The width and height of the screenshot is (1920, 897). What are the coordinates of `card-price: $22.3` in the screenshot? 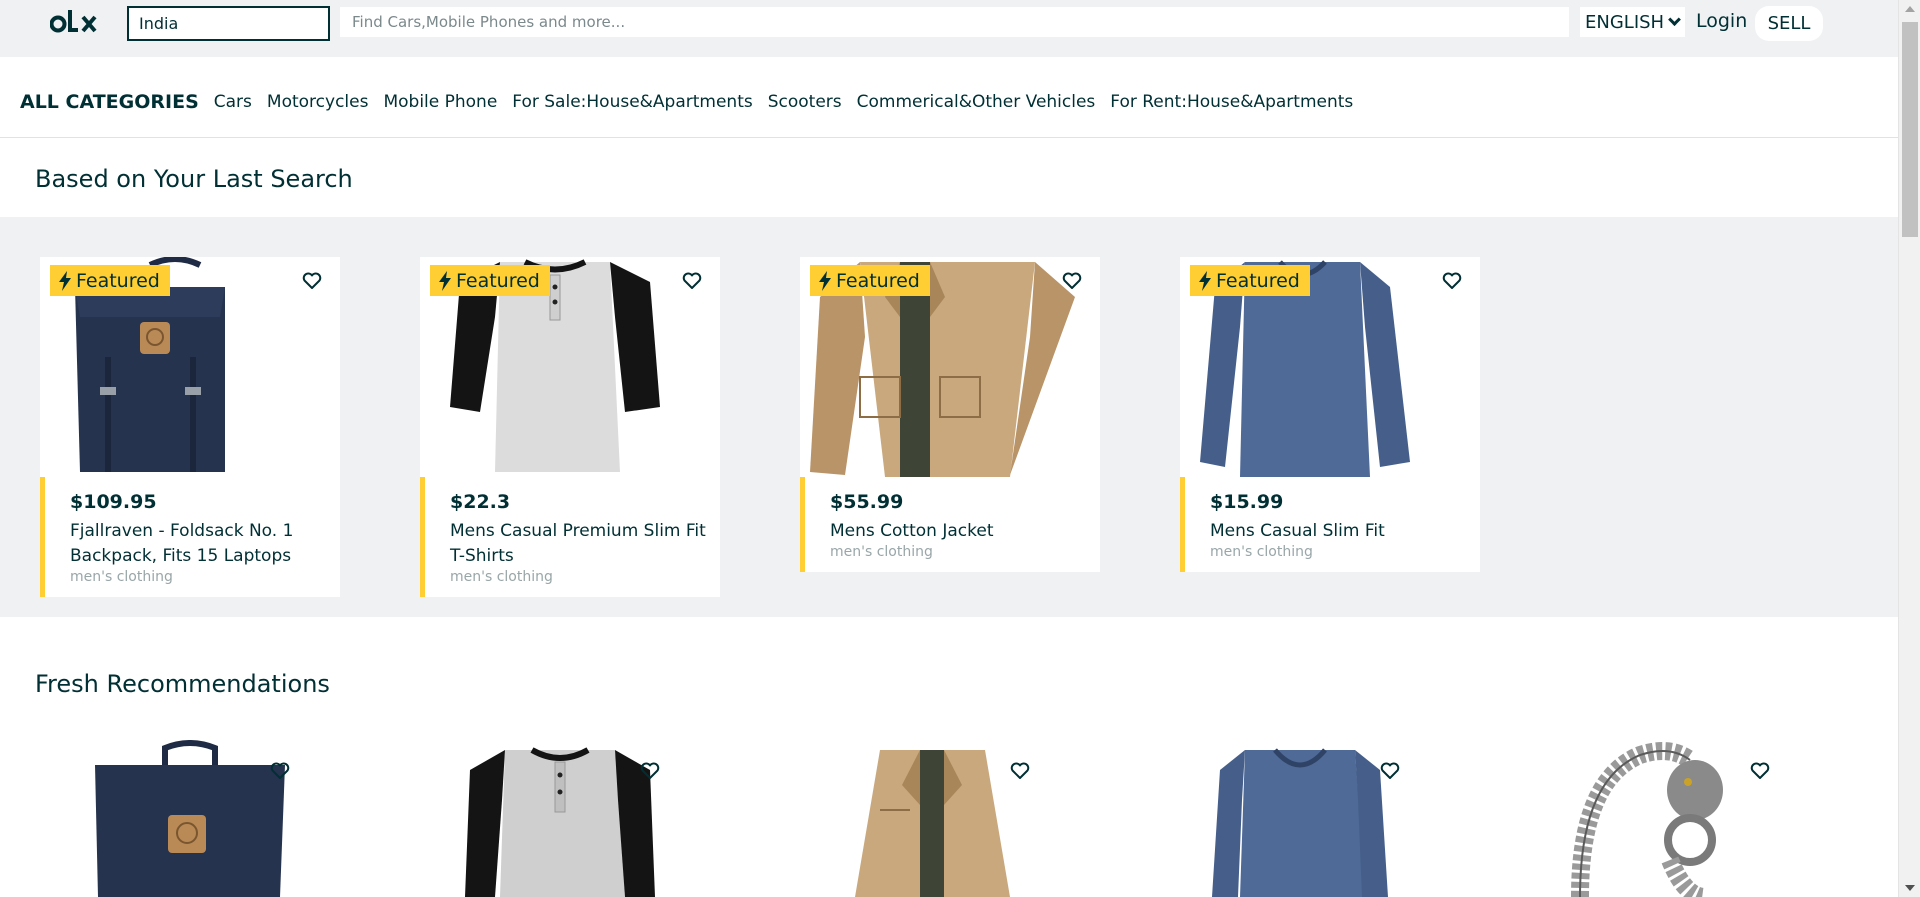 It's located at (480, 502).